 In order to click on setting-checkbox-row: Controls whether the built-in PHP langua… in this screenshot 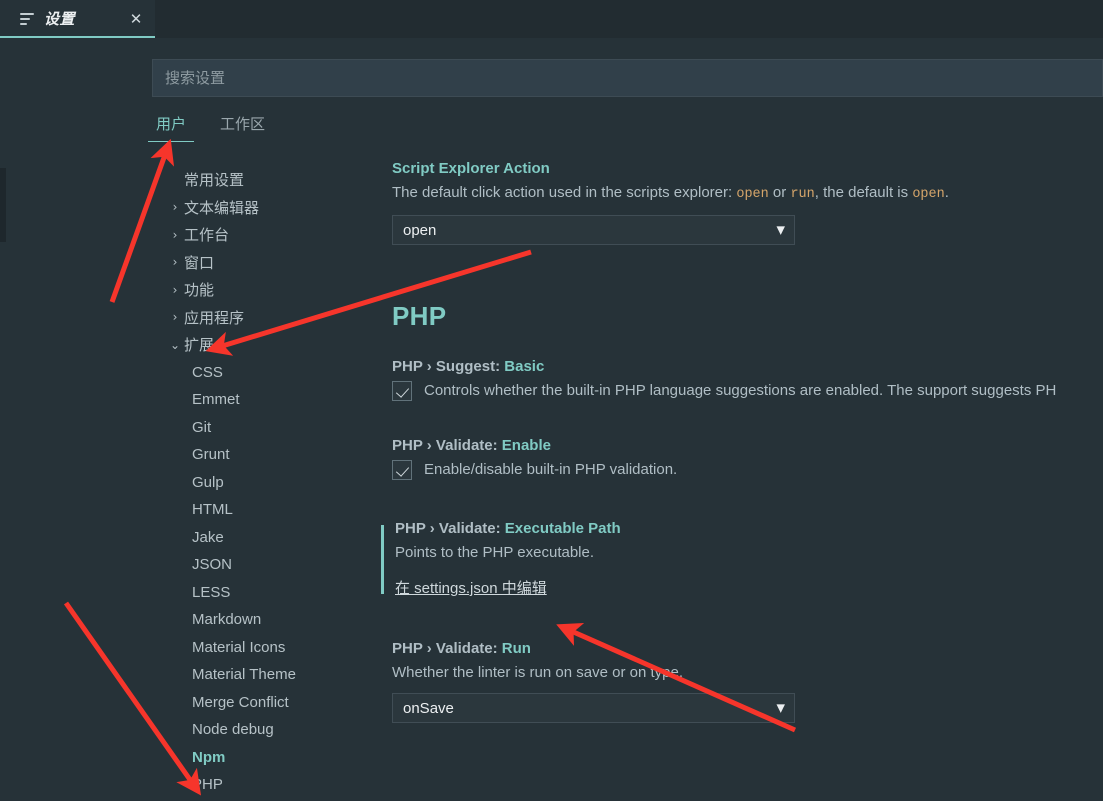, I will do `click(747, 391)`.